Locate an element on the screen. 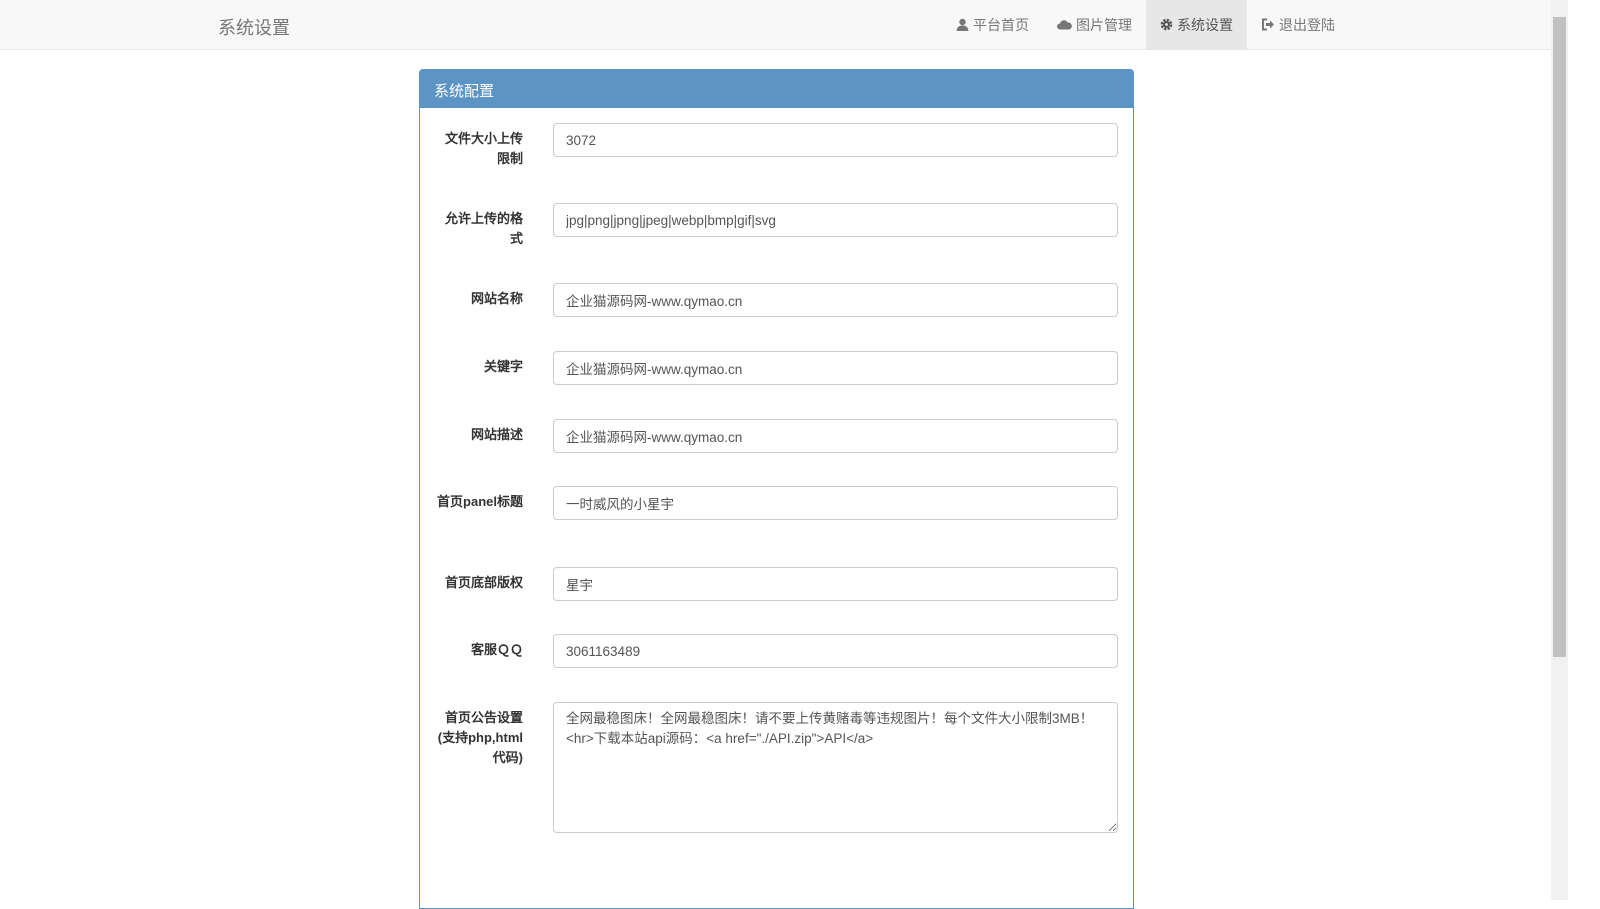 Image resolution: width=1600 pixels, height=909 pixels. nav-settings-label: 系统设置 is located at coordinates (1205, 24).